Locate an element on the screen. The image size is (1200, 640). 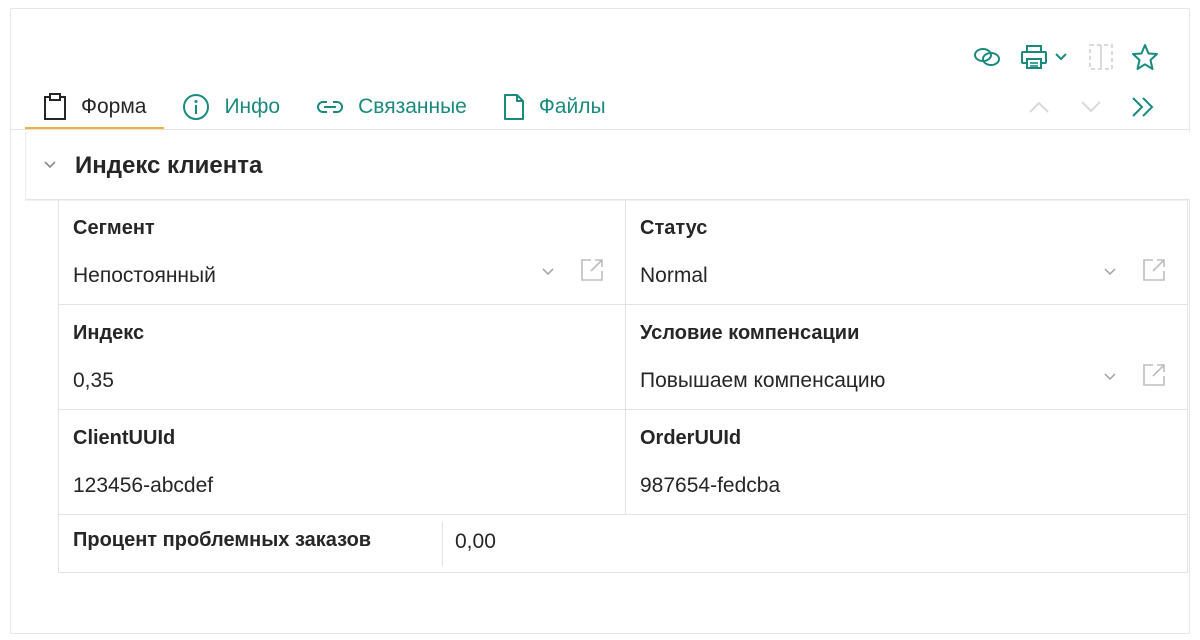
print-button is located at coordinates (1044, 57).